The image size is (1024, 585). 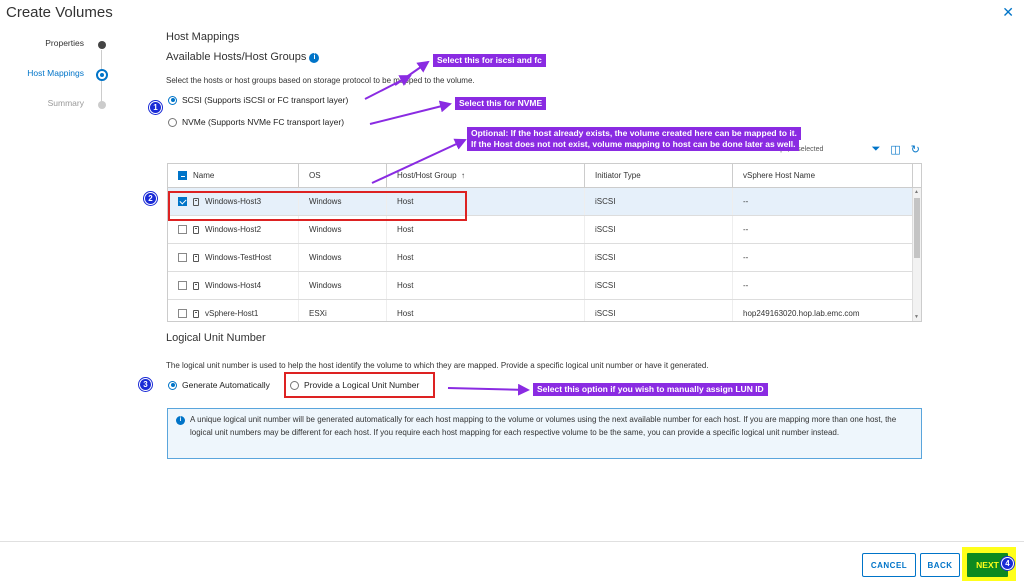 I want to click on radio-label: Generate Automatically, so click(x=226, y=385).